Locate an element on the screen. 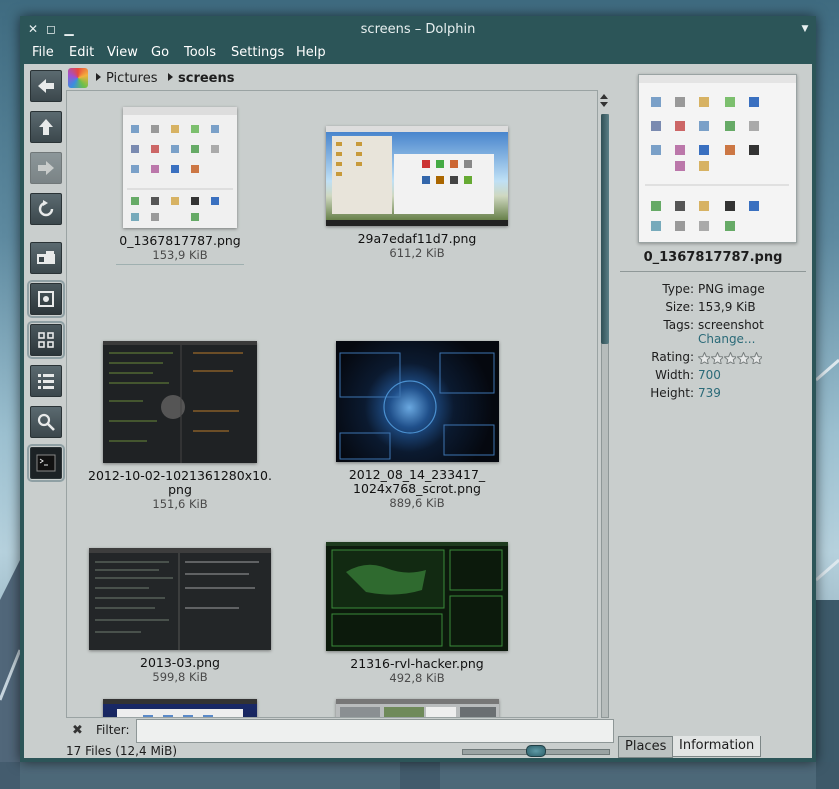 This screenshot has height=789, width=839. info-size-row: Size: 153,9 KiB is located at coordinates (713, 308).